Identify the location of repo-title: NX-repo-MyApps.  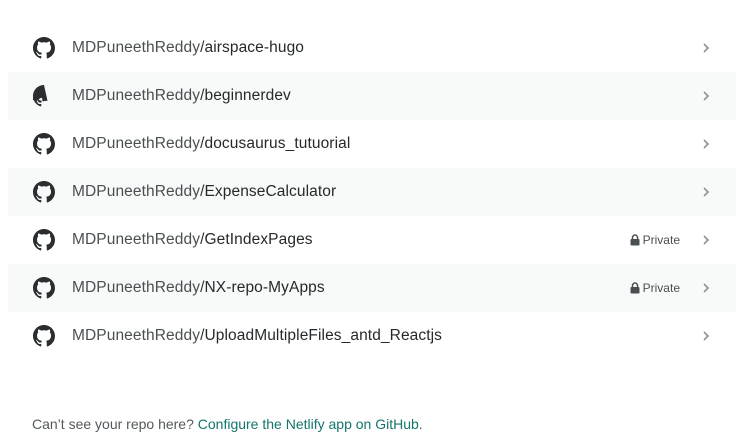
(264, 287).